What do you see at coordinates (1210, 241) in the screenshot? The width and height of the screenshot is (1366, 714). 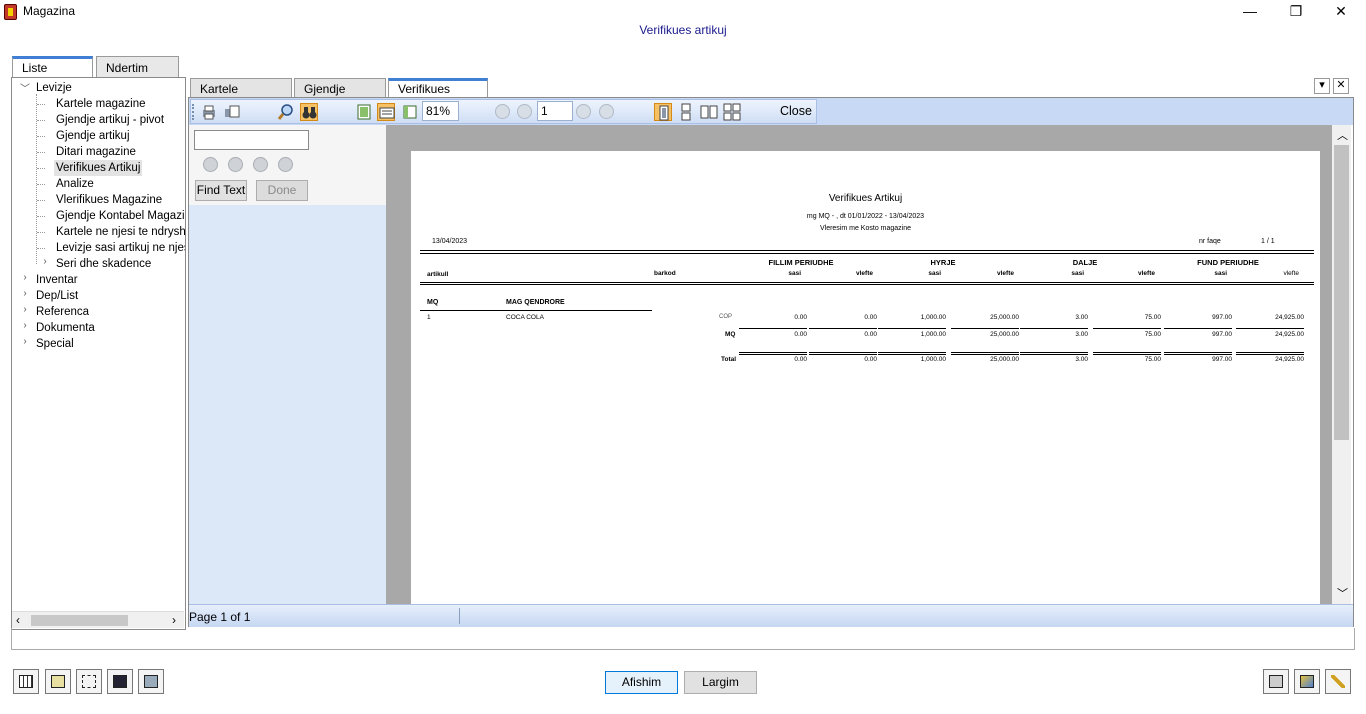 I see `page-label: nr faqe` at bounding box center [1210, 241].